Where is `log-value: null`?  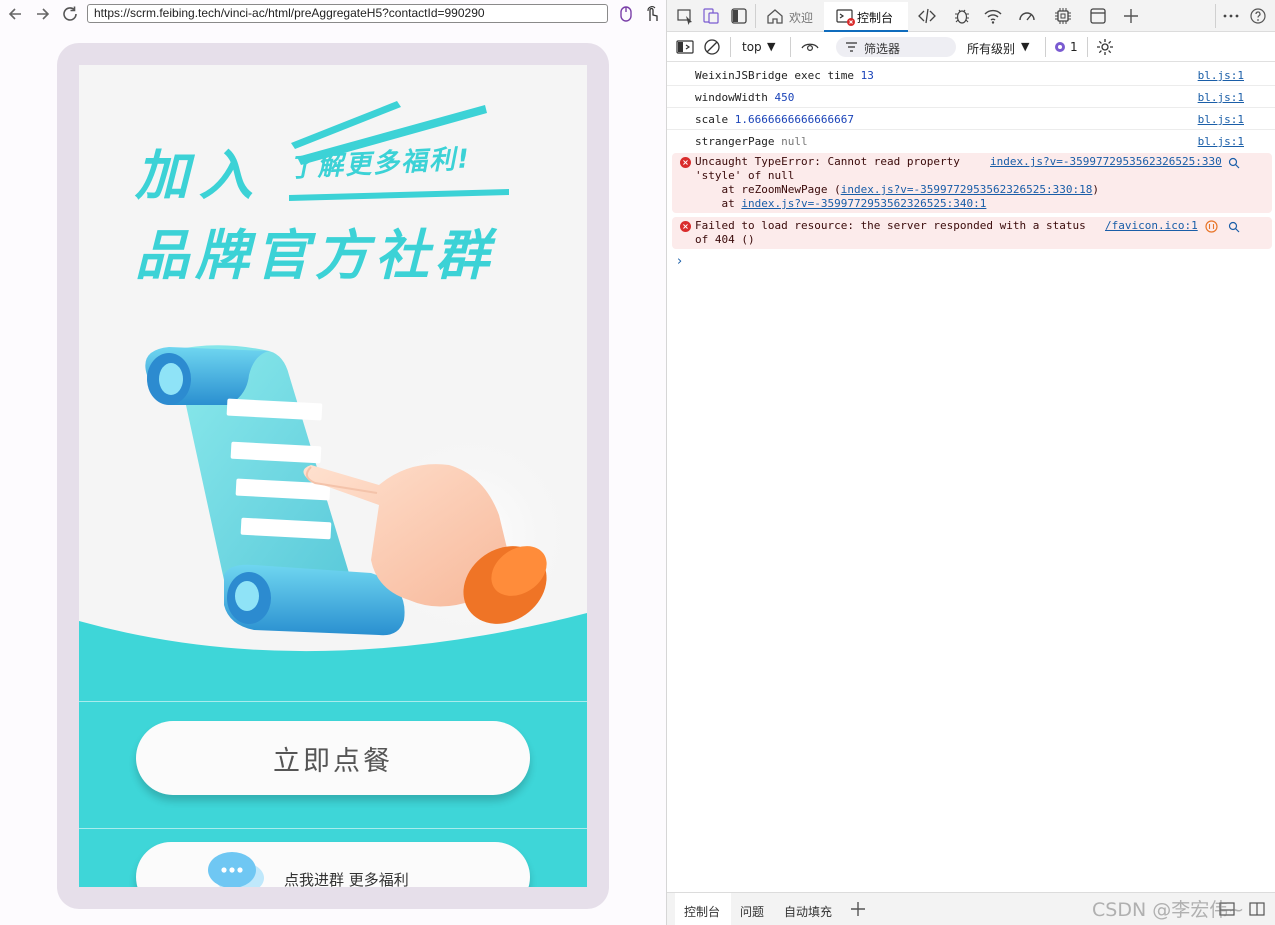
log-value: null is located at coordinates (794, 141).